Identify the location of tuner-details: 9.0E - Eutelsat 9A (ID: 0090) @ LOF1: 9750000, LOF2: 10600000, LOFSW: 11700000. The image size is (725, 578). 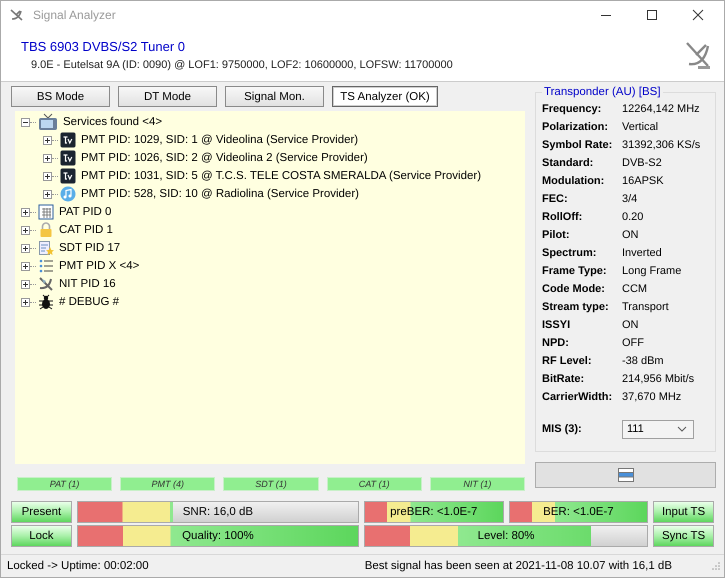
(242, 65).